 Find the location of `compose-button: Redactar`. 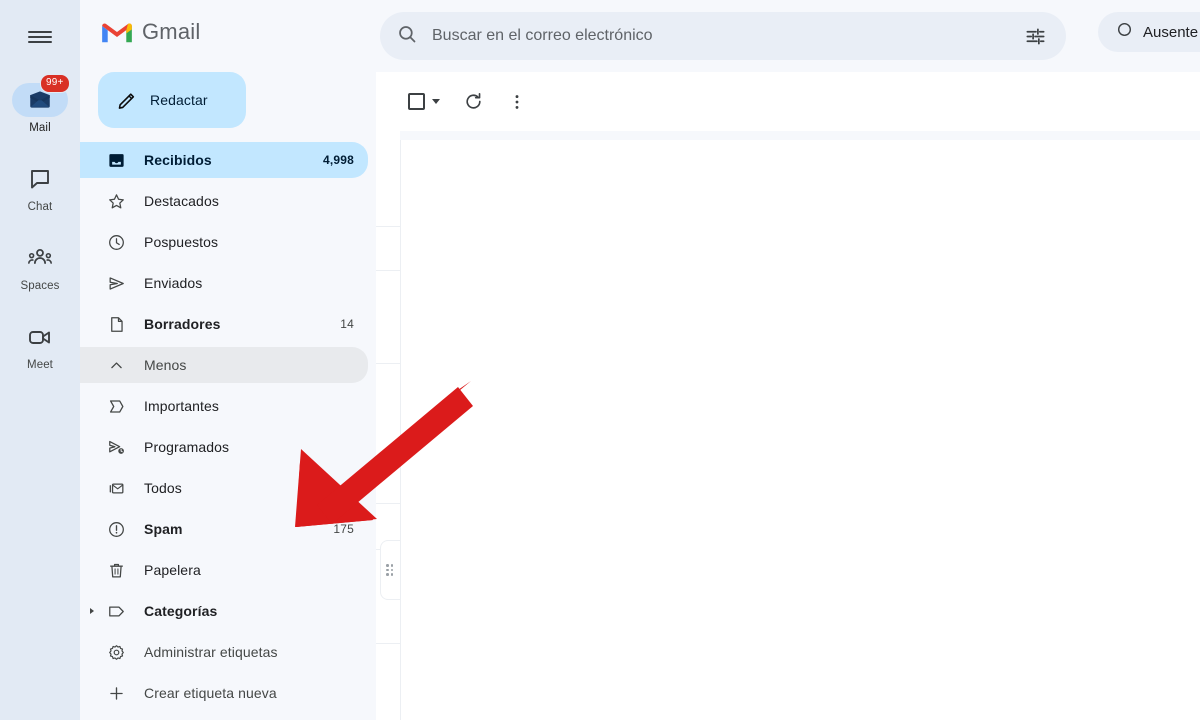

compose-button: Redactar is located at coordinates (172, 100).